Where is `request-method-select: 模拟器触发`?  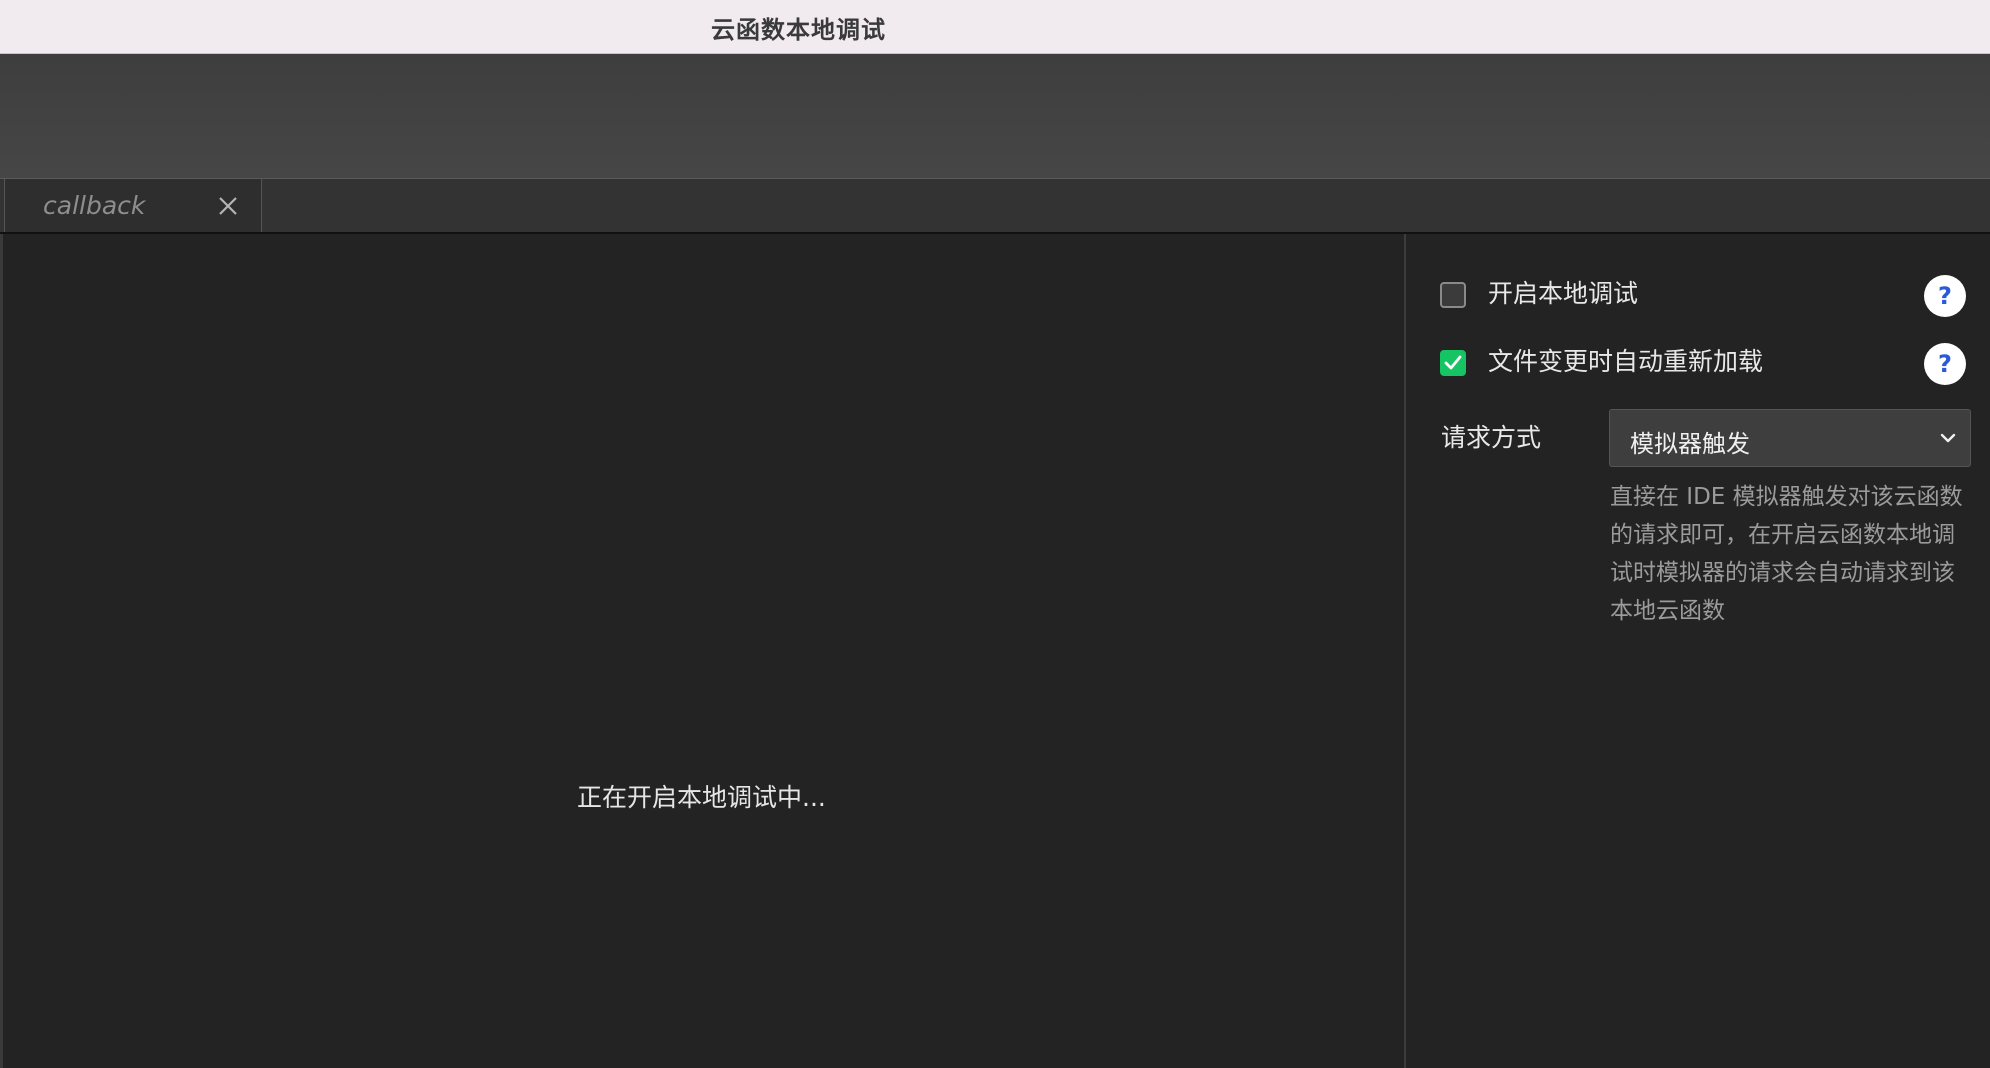 request-method-select: 模拟器触发 is located at coordinates (1790, 438).